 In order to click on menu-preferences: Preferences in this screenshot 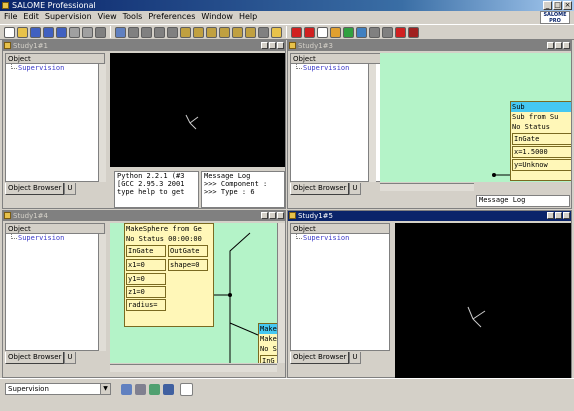, I will do `click(171, 17)`.